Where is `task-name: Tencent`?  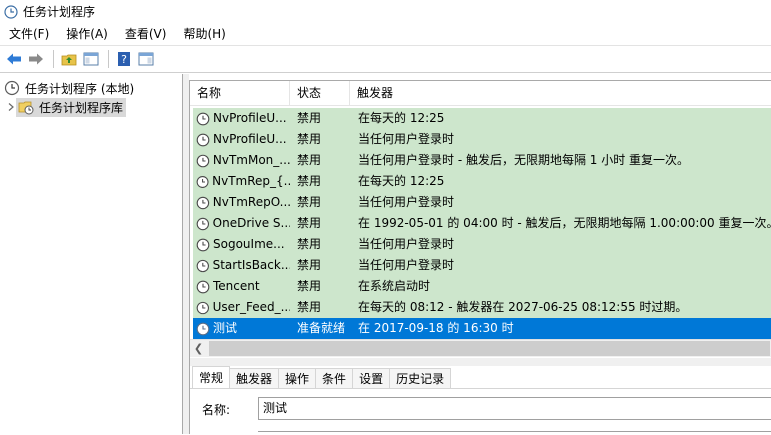
task-name: Tencent is located at coordinates (236, 286).